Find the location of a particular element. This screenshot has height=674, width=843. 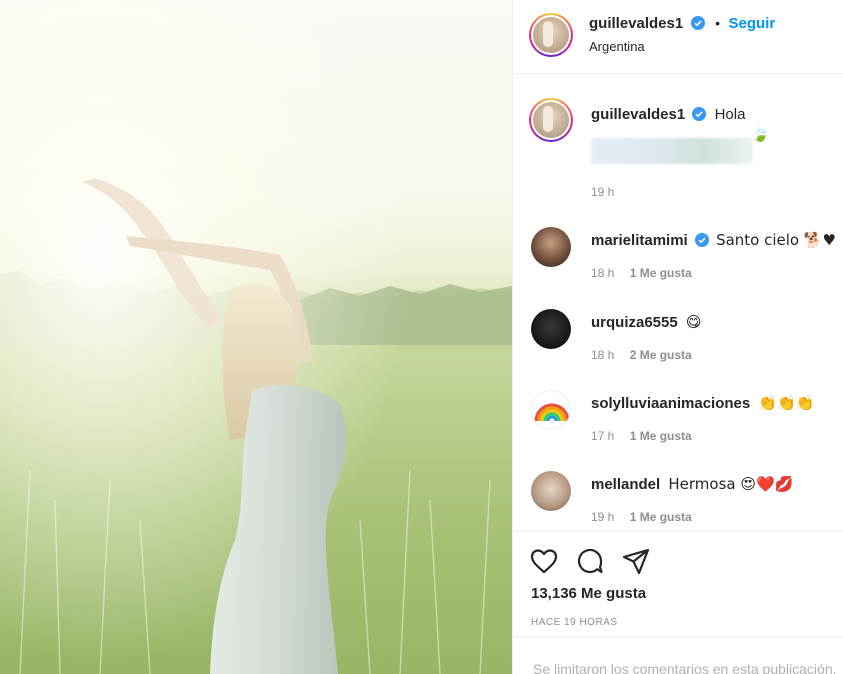

caption-avatar is located at coordinates (551, 120).